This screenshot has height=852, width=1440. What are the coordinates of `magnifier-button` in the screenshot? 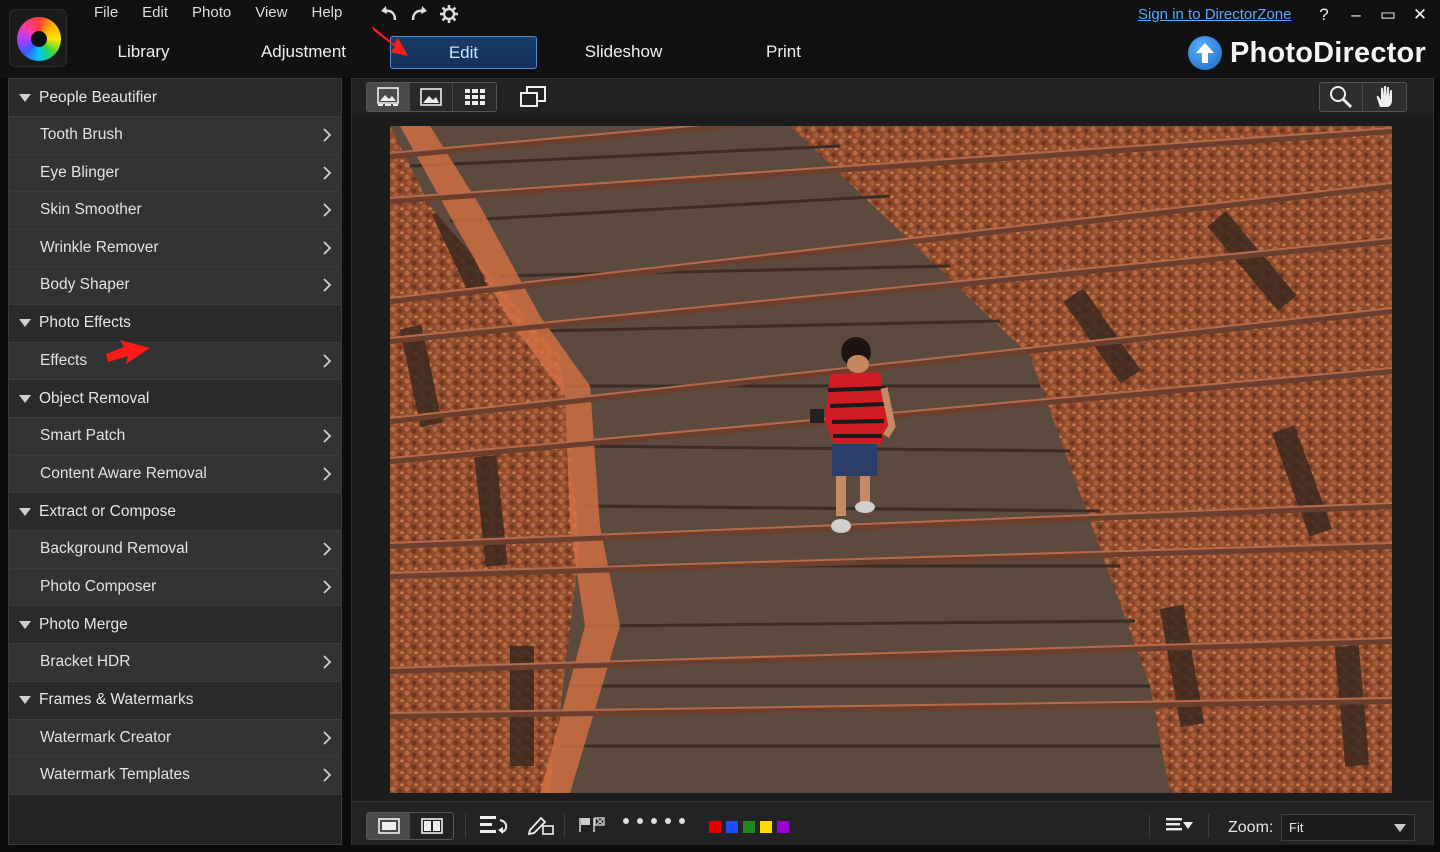 It's located at (1341, 97).